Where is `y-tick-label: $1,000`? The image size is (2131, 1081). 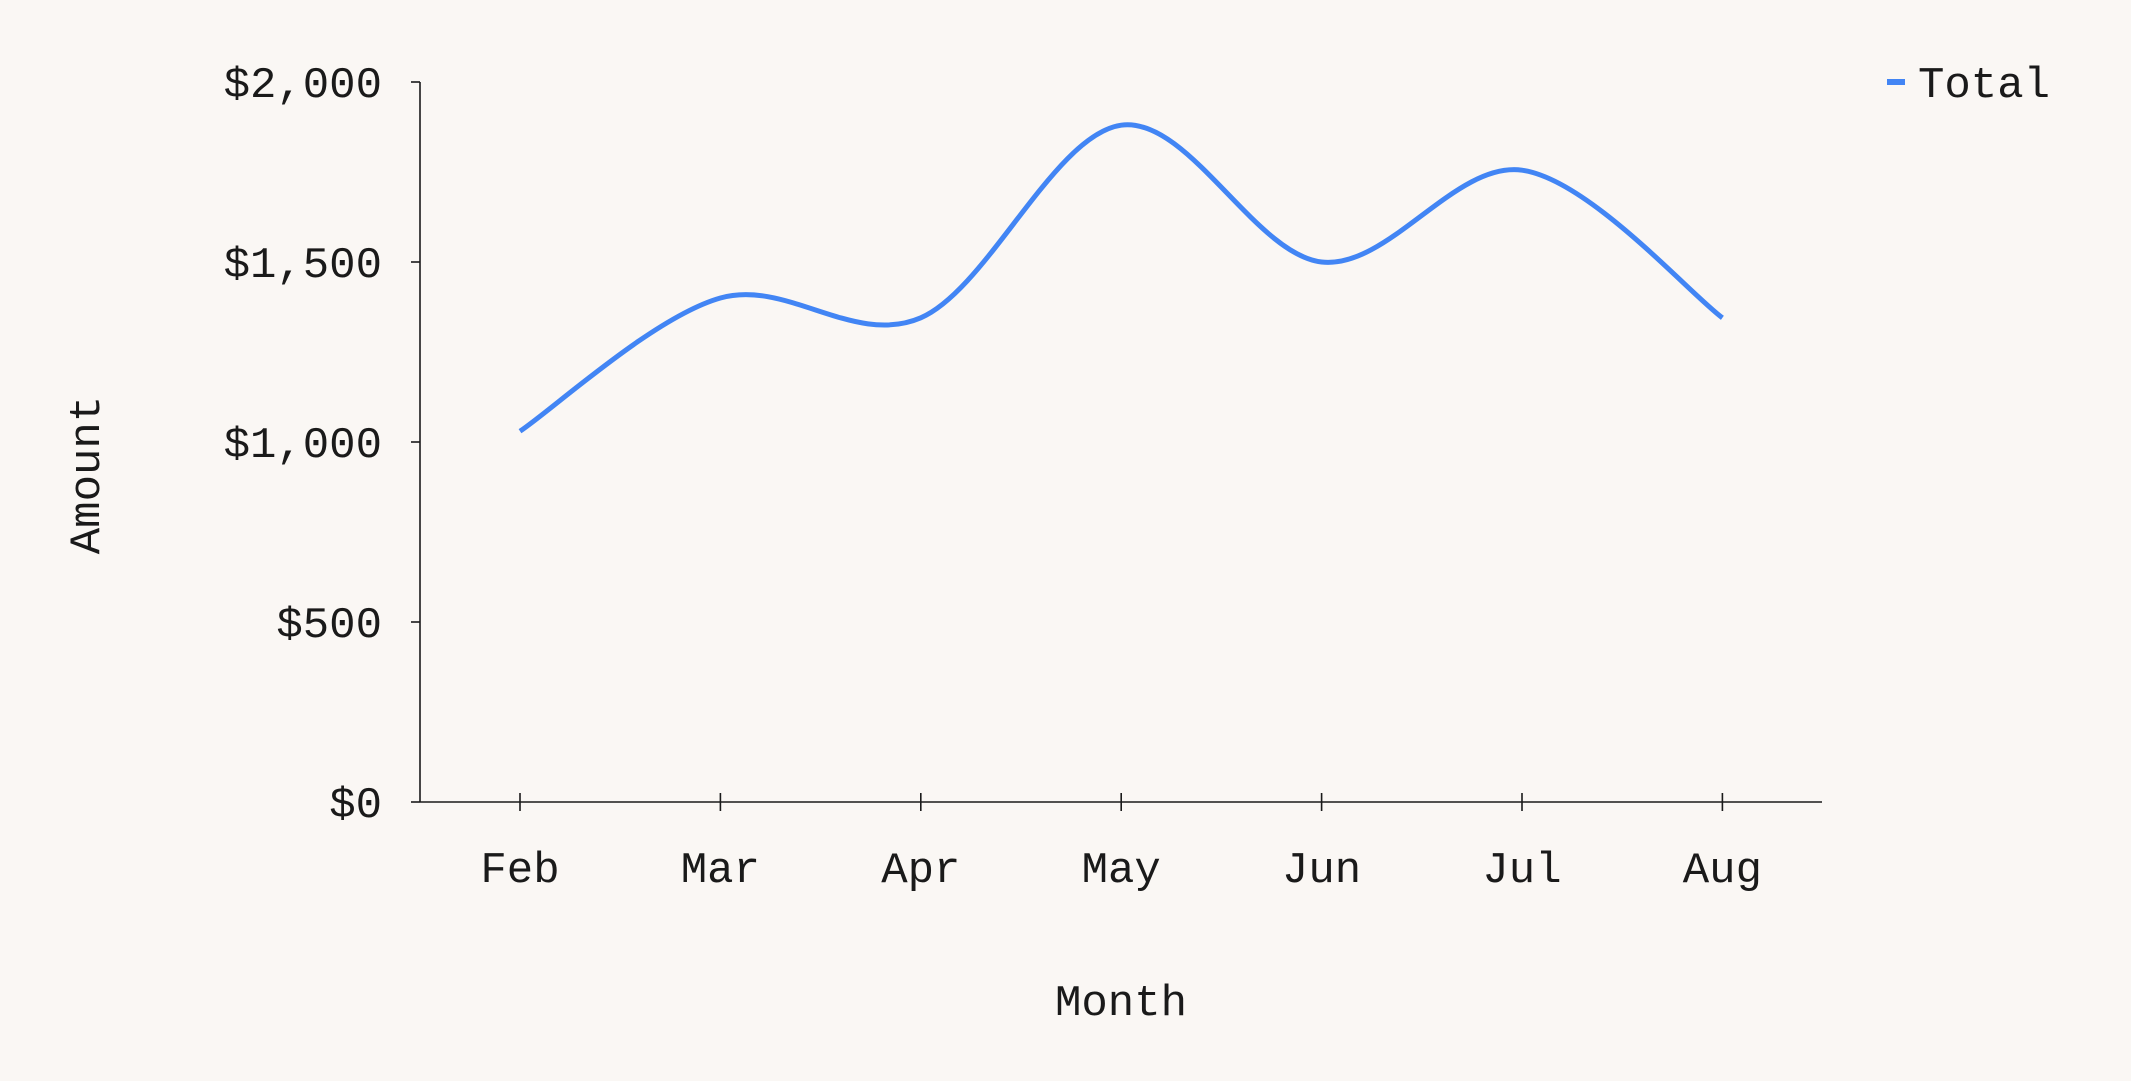
y-tick-label: $1,000 is located at coordinates (303, 446).